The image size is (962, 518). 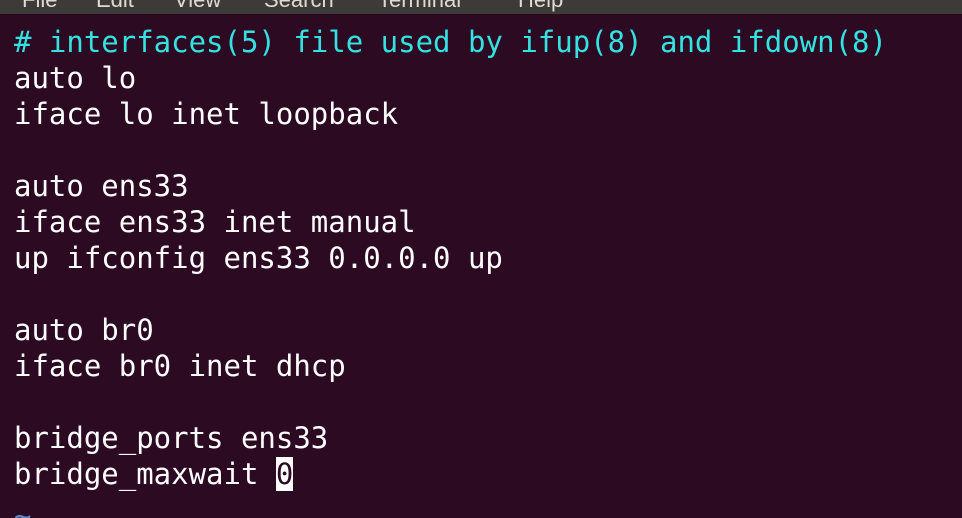 I want to click on editor-line: up ifconfig ens33 0.0.0.0 up, so click(x=258, y=258).